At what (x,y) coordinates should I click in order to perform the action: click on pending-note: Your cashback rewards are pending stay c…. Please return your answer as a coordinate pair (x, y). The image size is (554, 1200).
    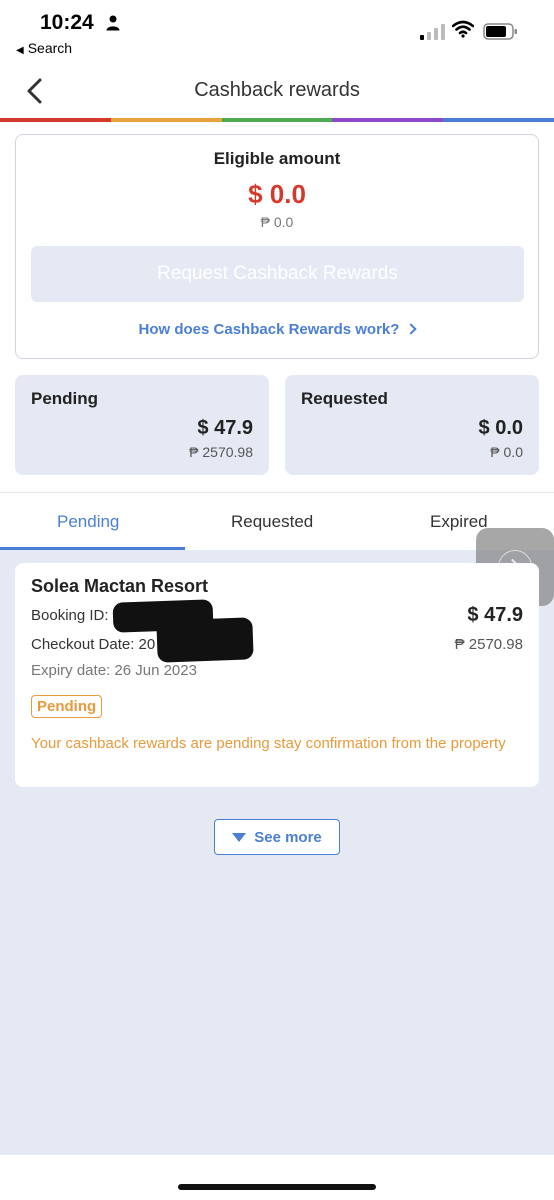
    Looking at the image, I should click on (268, 743).